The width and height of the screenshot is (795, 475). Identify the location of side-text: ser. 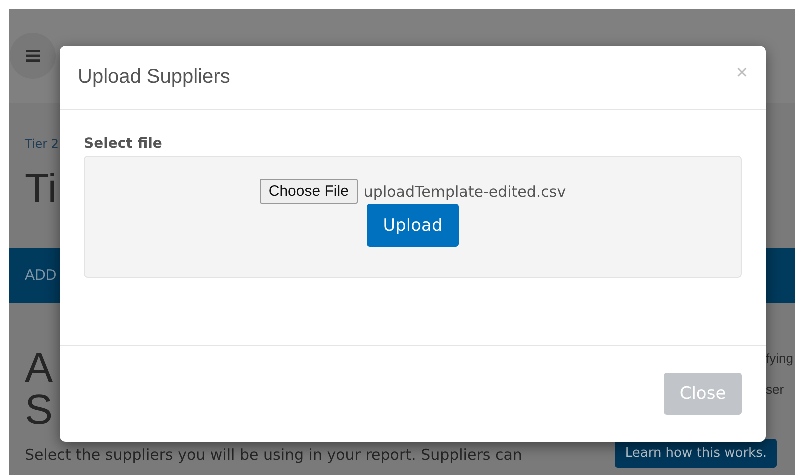
(775, 389).